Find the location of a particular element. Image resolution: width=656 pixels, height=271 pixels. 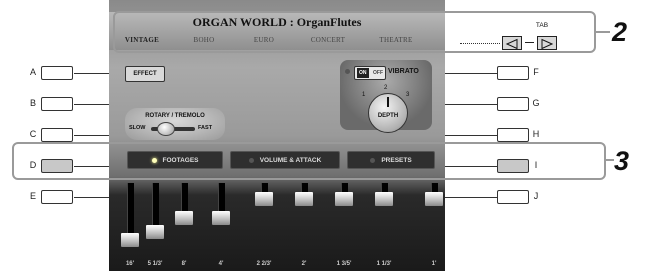

drawbar-footage-label: 2' is located at coordinates (304, 264).